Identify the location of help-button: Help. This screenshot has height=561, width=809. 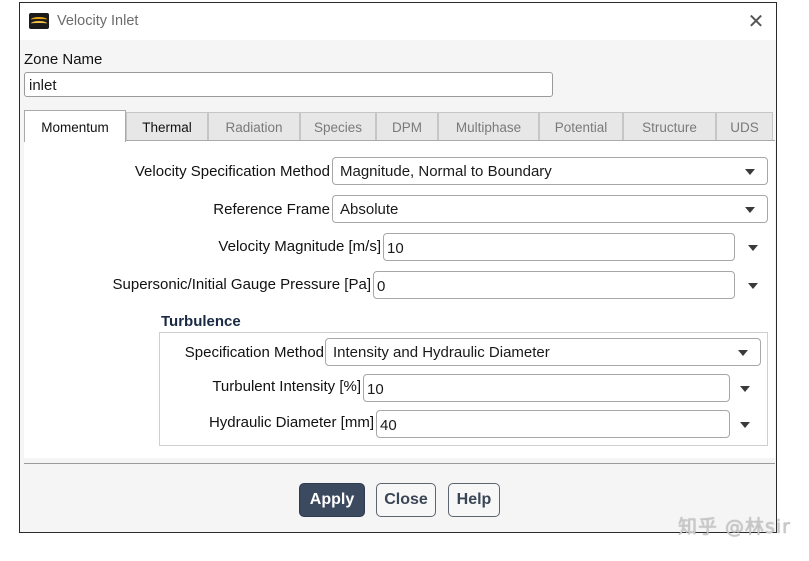
(474, 500).